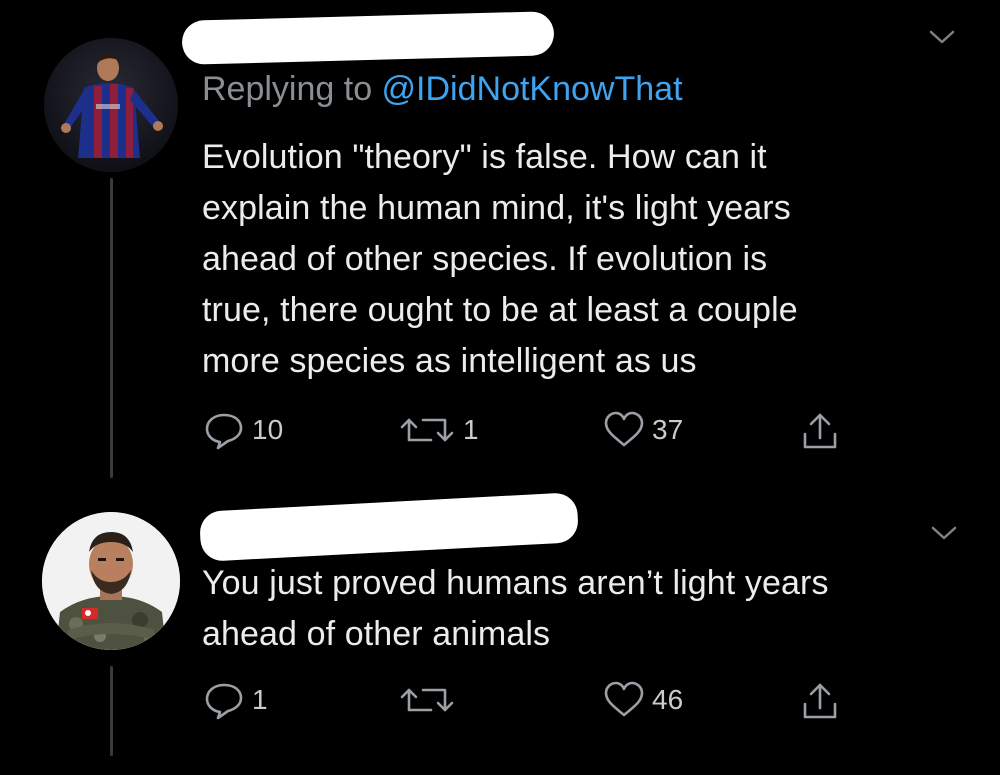 The image size is (1000, 775). I want to click on replying-to: Replying to @IDidNotKnowThat, so click(442, 89).